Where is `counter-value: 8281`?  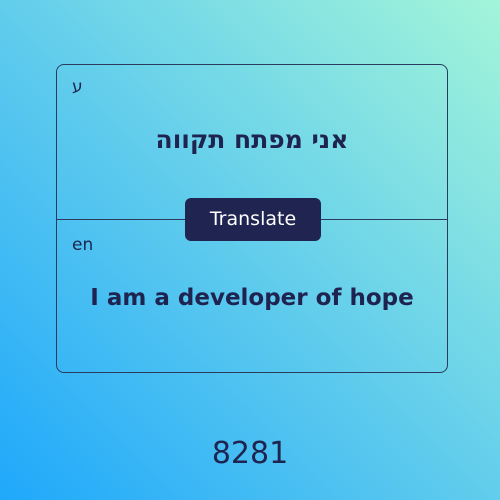 counter-value: 8281 is located at coordinates (250, 453).